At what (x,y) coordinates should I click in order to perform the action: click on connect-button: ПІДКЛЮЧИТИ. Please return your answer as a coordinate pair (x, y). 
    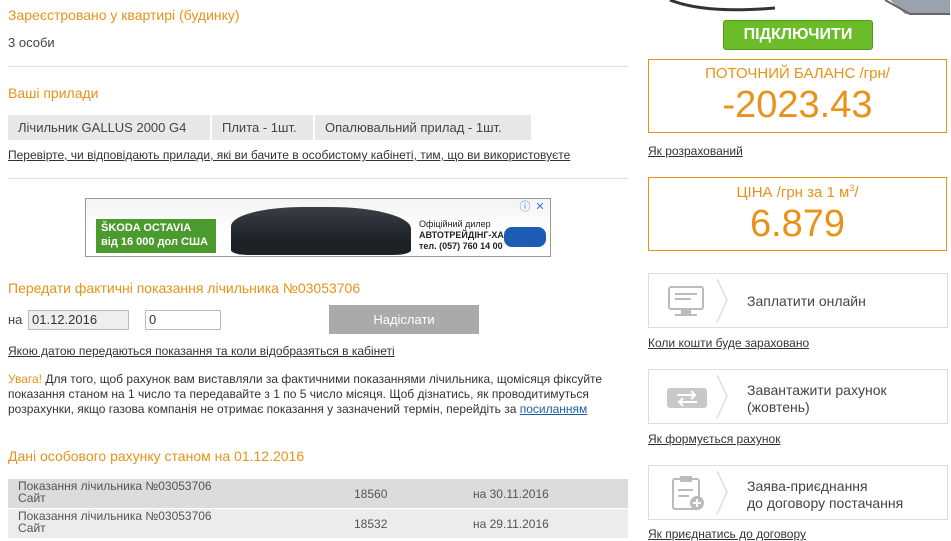
    Looking at the image, I should click on (798, 35).